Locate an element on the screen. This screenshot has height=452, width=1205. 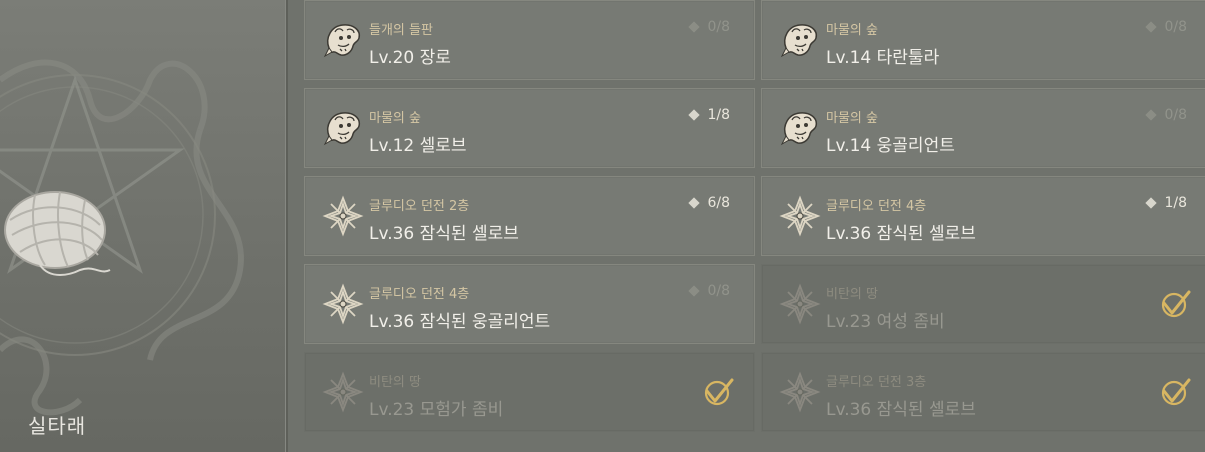
quest-card: 비탄의 땅 Lv.23 모험가 좀비 is located at coordinates (529, 392).